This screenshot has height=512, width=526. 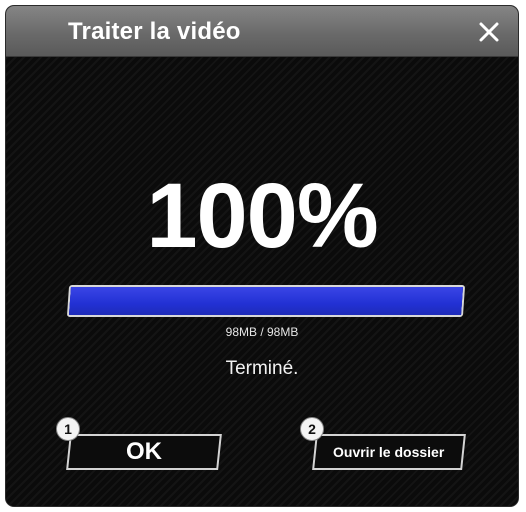 What do you see at coordinates (262, 31) in the screenshot?
I see `dialog-titlebar: Traiter la vidéo` at bounding box center [262, 31].